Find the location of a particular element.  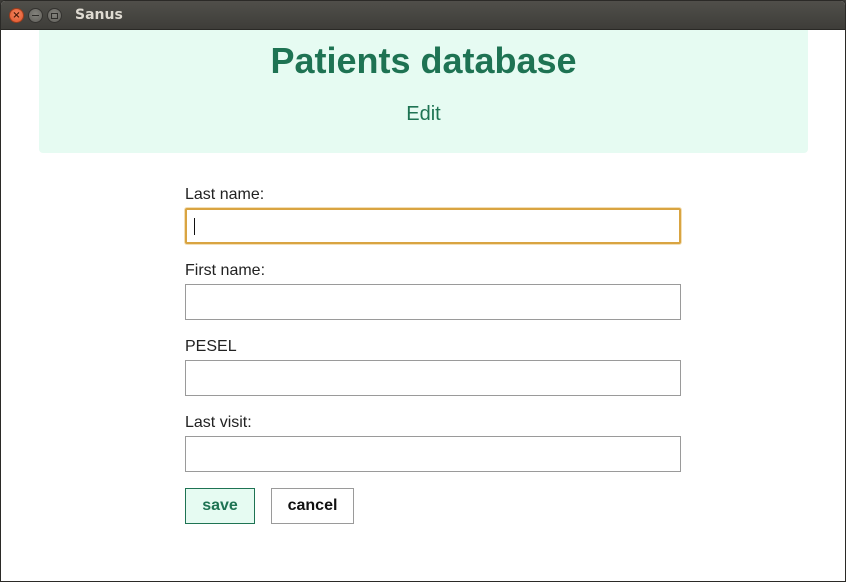

close-icon: × is located at coordinates (16, 15).